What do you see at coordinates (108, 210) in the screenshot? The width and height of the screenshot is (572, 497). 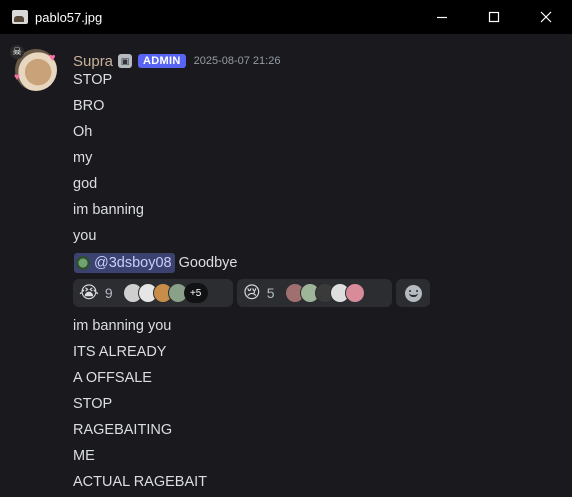 I see `message-line: im banning` at bounding box center [108, 210].